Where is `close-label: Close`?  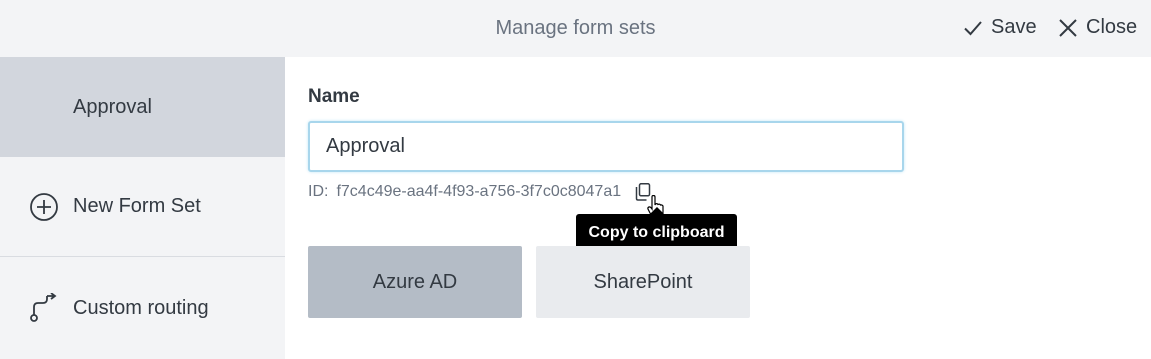
close-label: Close is located at coordinates (1112, 27).